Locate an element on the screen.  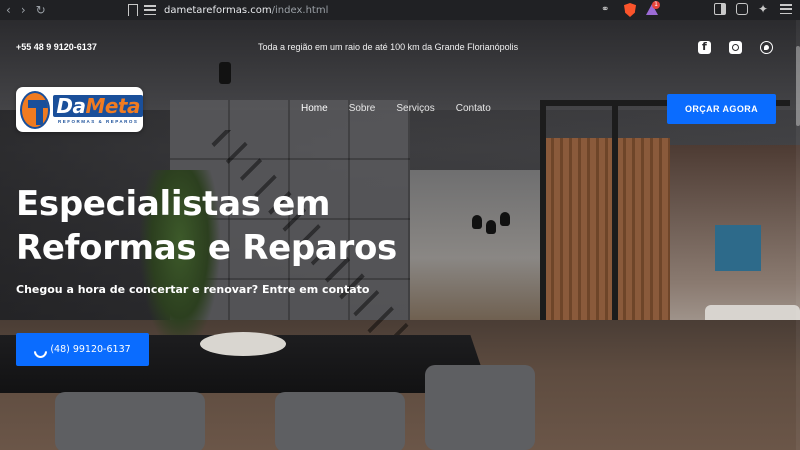
address-bar: dametareformas.com/index.html is located at coordinates (402, 10).